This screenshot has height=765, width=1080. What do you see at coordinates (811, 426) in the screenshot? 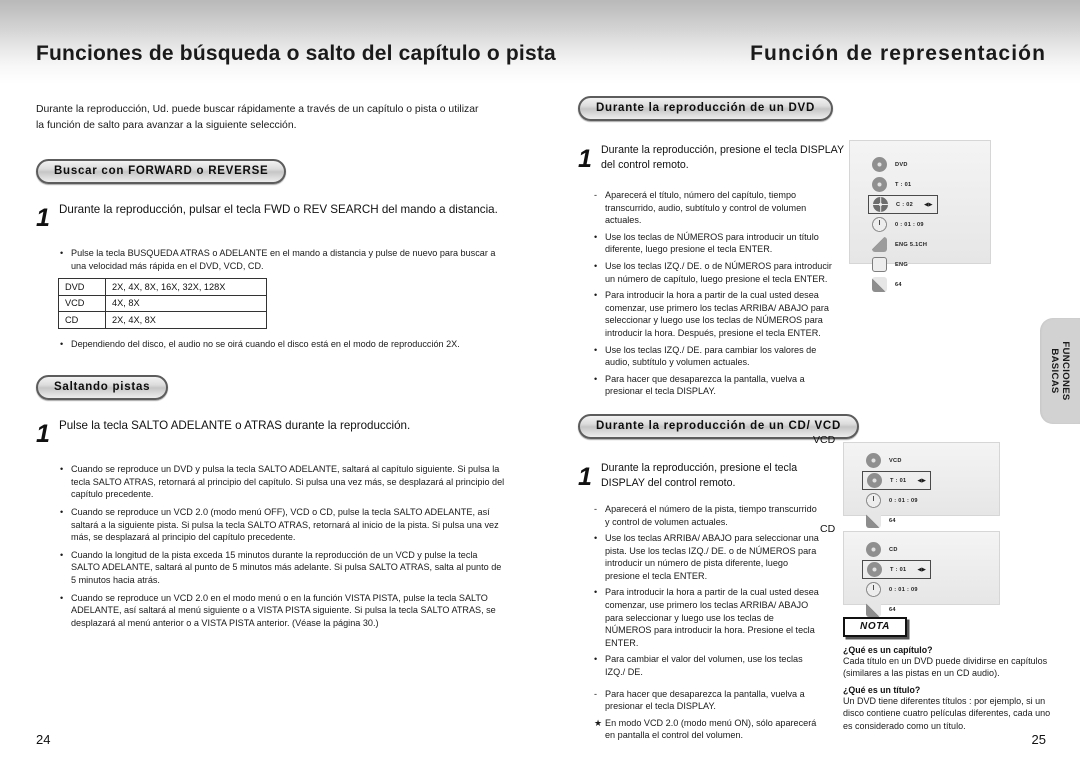
I see `section-heading-cdvcd: Durante la reproducción de un CD/ VCD` at bounding box center [811, 426].